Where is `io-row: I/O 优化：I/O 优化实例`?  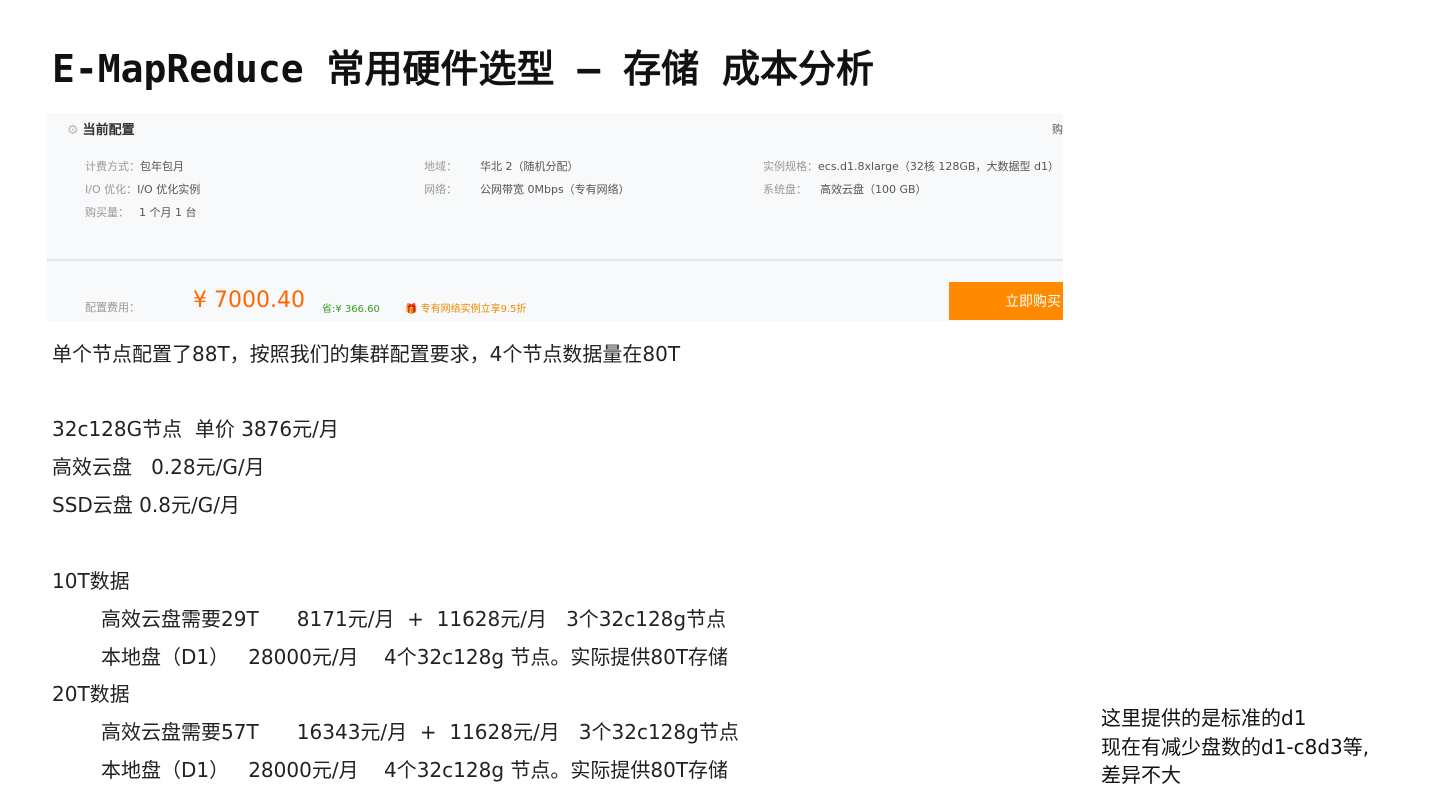
io-row: I/O 优化：I/O 优化实例 is located at coordinates (142, 189).